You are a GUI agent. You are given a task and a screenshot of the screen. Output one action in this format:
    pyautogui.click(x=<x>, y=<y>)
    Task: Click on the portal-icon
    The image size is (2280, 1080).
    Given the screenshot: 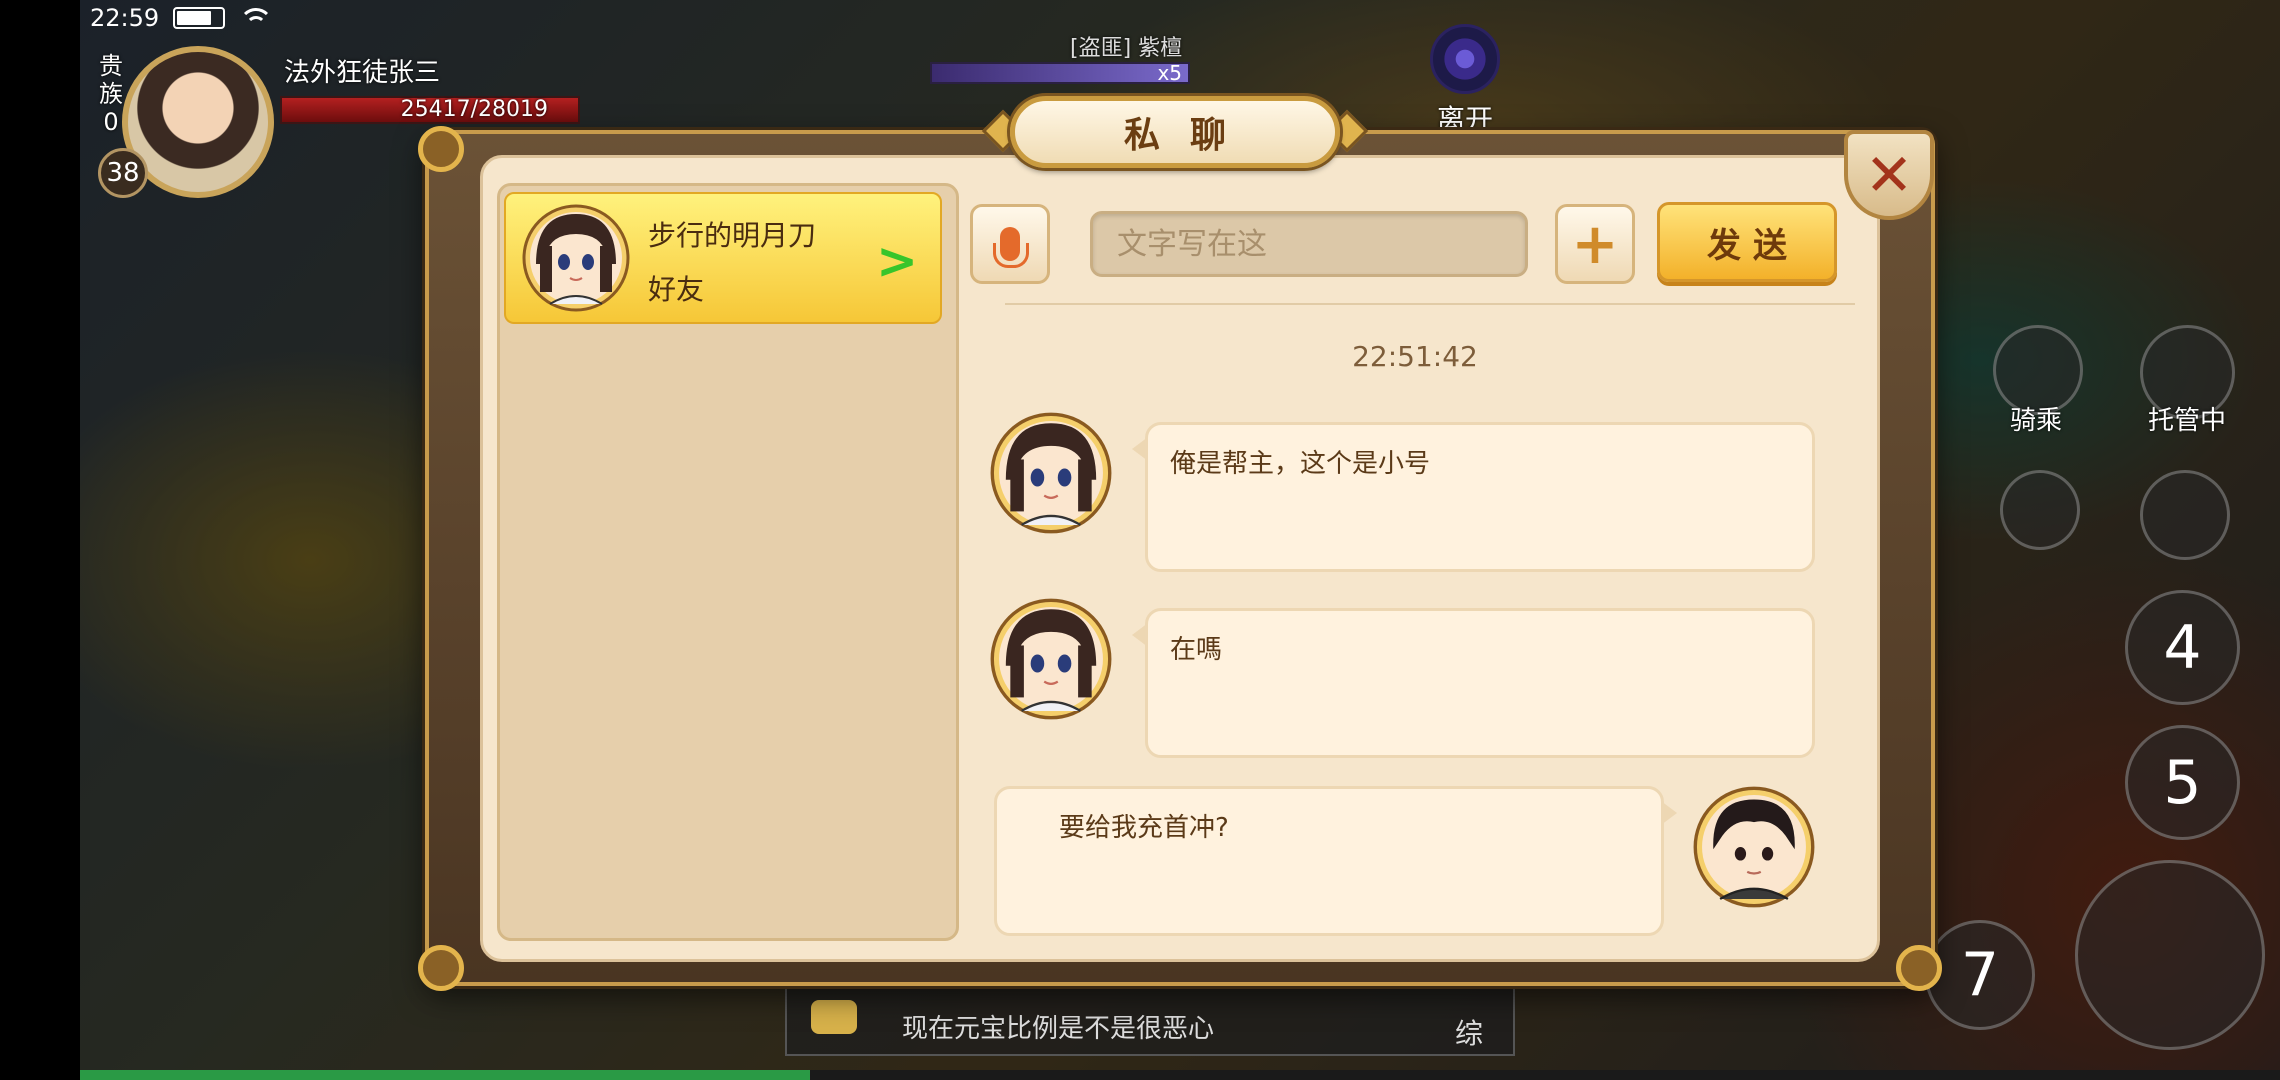 What is the action you would take?
    pyautogui.click(x=1465, y=59)
    